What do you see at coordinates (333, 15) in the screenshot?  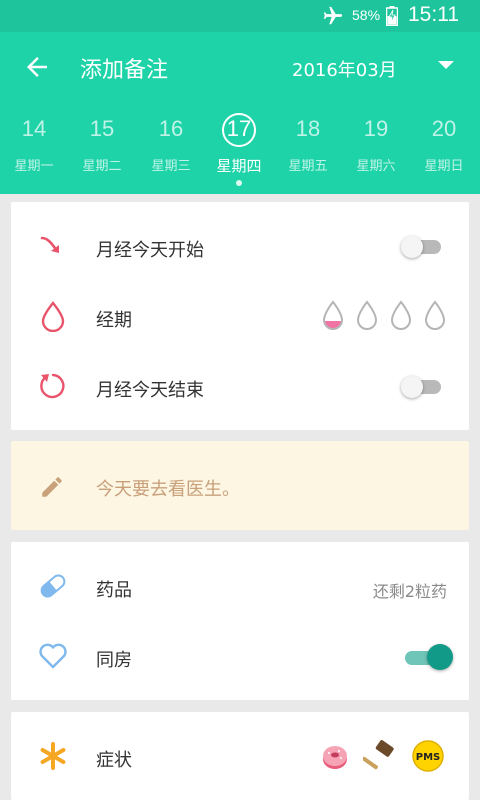 I see `airplane-icon` at bounding box center [333, 15].